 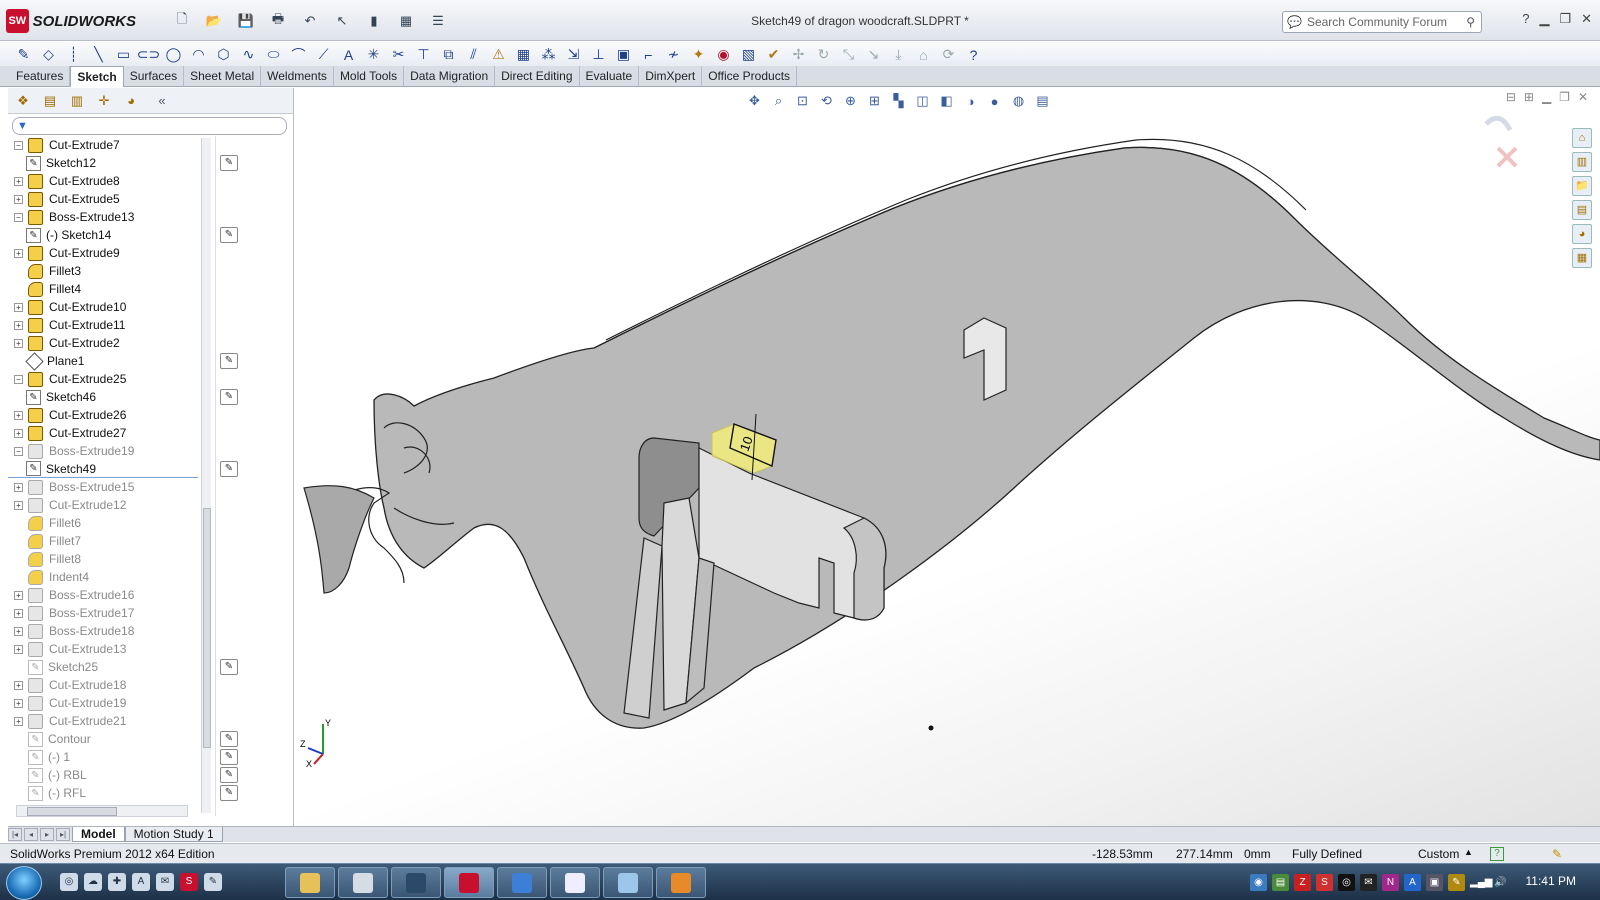 What do you see at coordinates (1582, 258) in the screenshot?
I see `custom-properties-icon: ▦` at bounding box center [1582, 258].